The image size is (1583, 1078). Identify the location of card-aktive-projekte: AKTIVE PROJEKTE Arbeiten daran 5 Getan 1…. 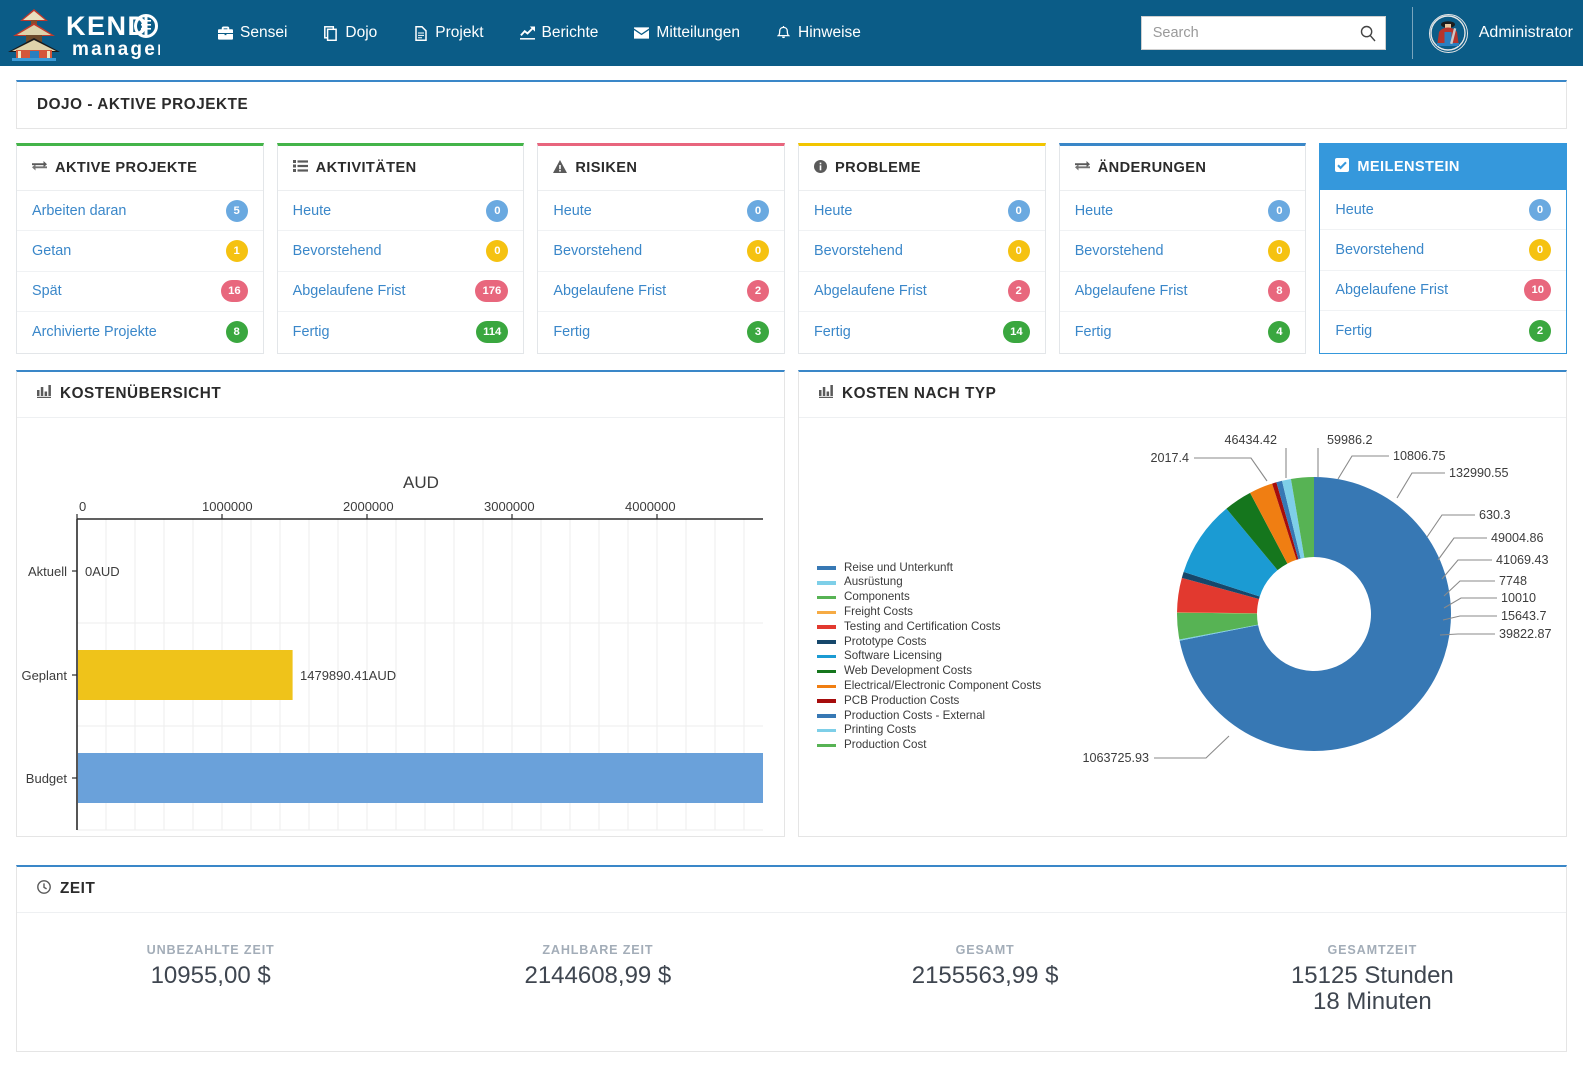
(140, 248).